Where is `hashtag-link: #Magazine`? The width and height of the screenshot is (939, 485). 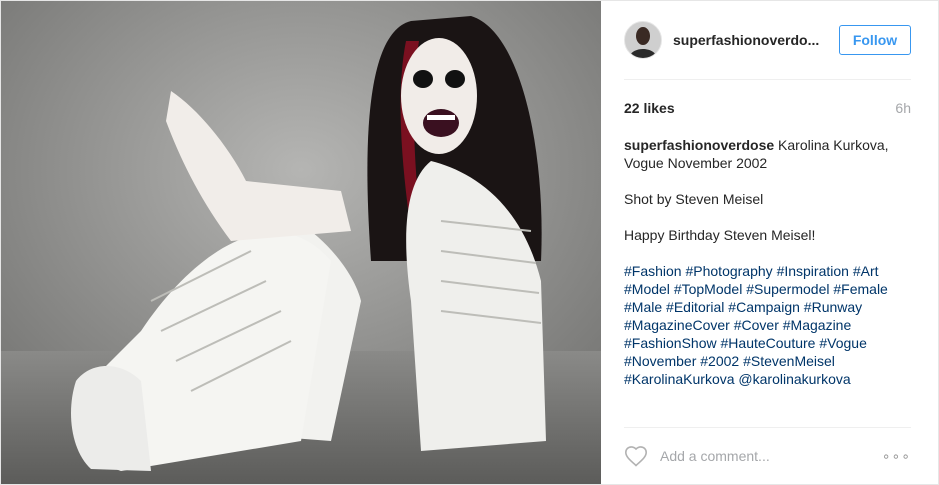 hashtag-link: #Magazine is located at coordinates (817, 325).